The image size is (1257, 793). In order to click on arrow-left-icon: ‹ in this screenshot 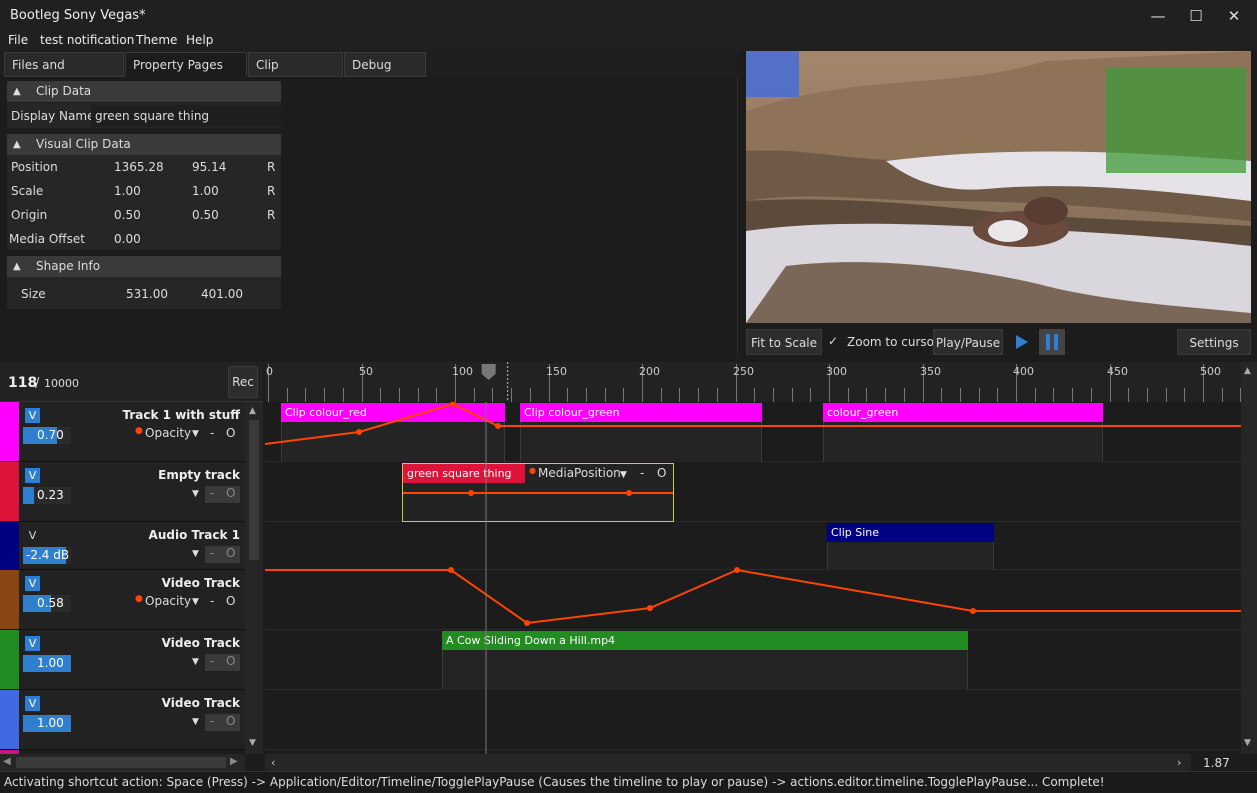, I will do `click(273, 762)`.